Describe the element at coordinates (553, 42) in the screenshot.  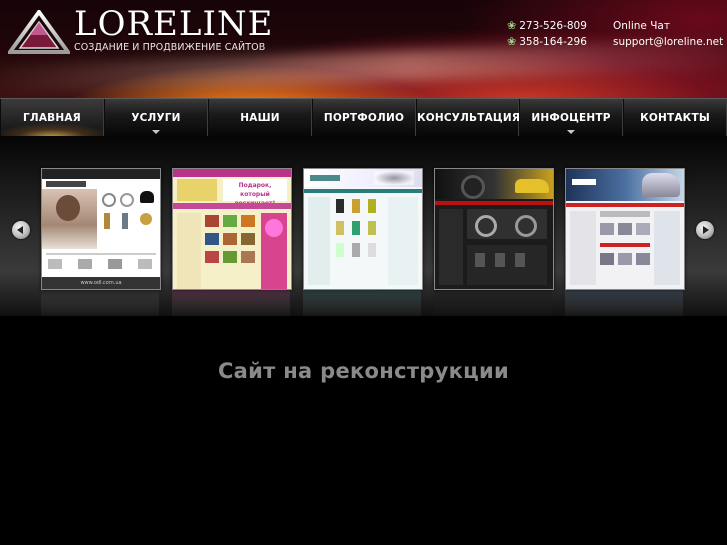
I see `phone-2-number: 358-164-296` at that location.